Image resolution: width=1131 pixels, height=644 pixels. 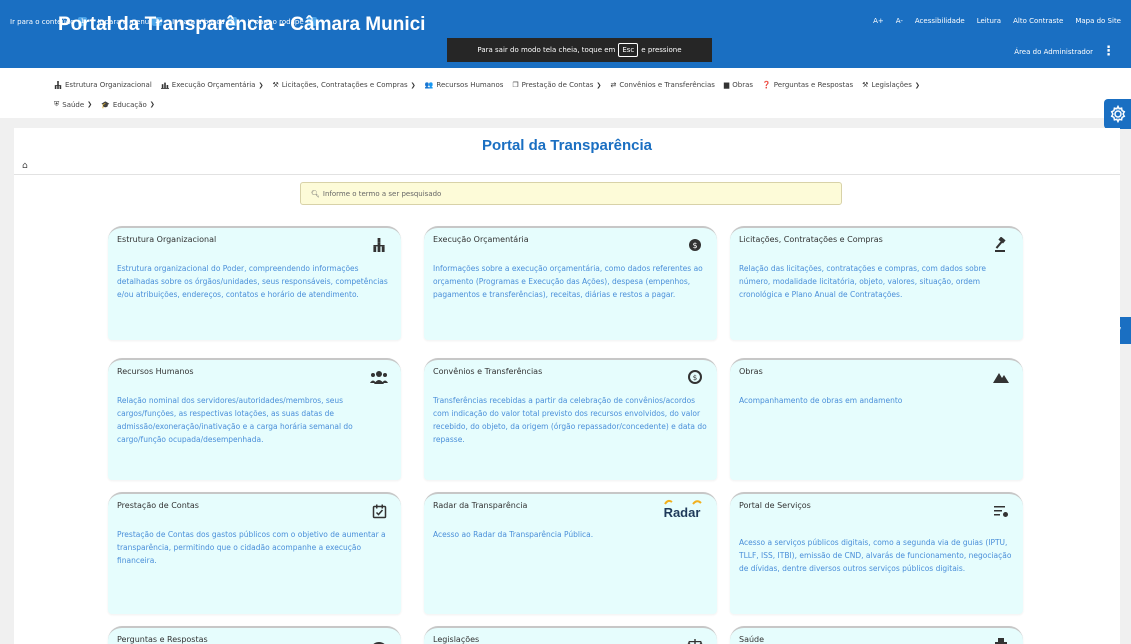 What do you see at coordinates (613, 85) in the screenshot?
I see `exchange-icon: ⇄` at bounding box center [613, 85].